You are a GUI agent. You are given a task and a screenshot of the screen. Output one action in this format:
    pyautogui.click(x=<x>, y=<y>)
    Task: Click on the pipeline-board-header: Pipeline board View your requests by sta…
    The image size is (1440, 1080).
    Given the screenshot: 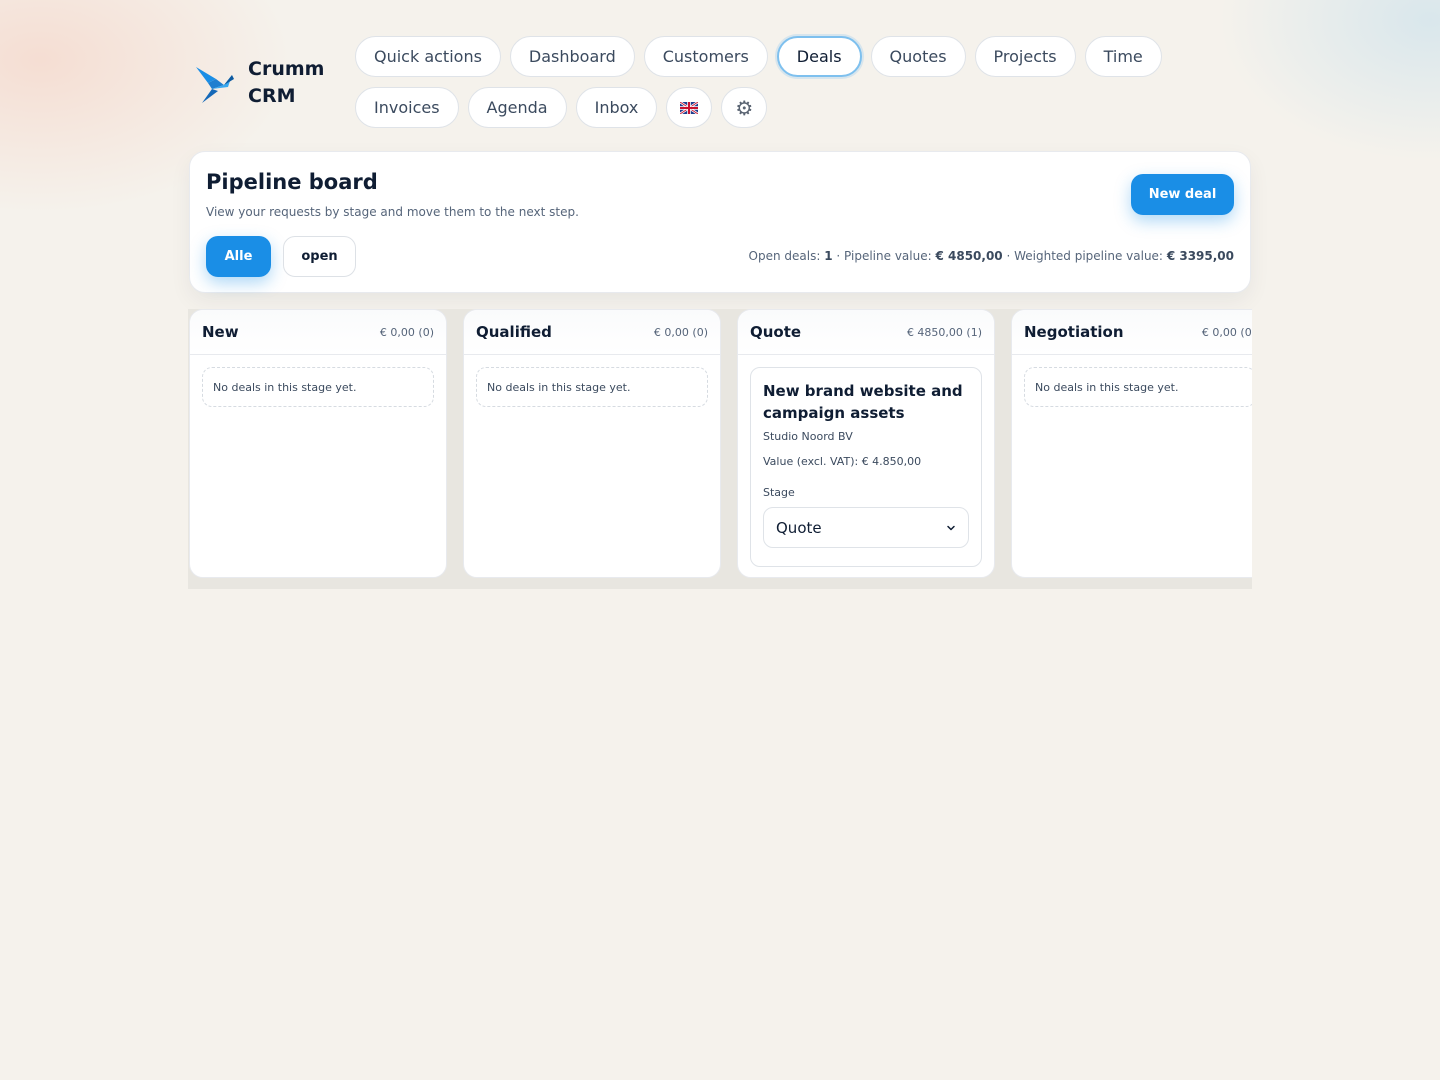 What is the action you would take?
    pyautogui.click(x=720, y=222)
    